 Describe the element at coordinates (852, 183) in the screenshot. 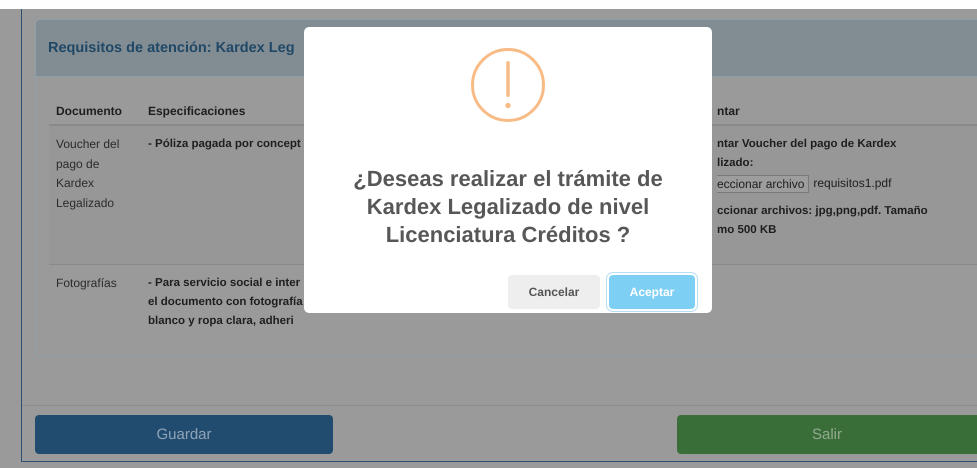

I see `file-name: requisitos1.pdf` at that location.